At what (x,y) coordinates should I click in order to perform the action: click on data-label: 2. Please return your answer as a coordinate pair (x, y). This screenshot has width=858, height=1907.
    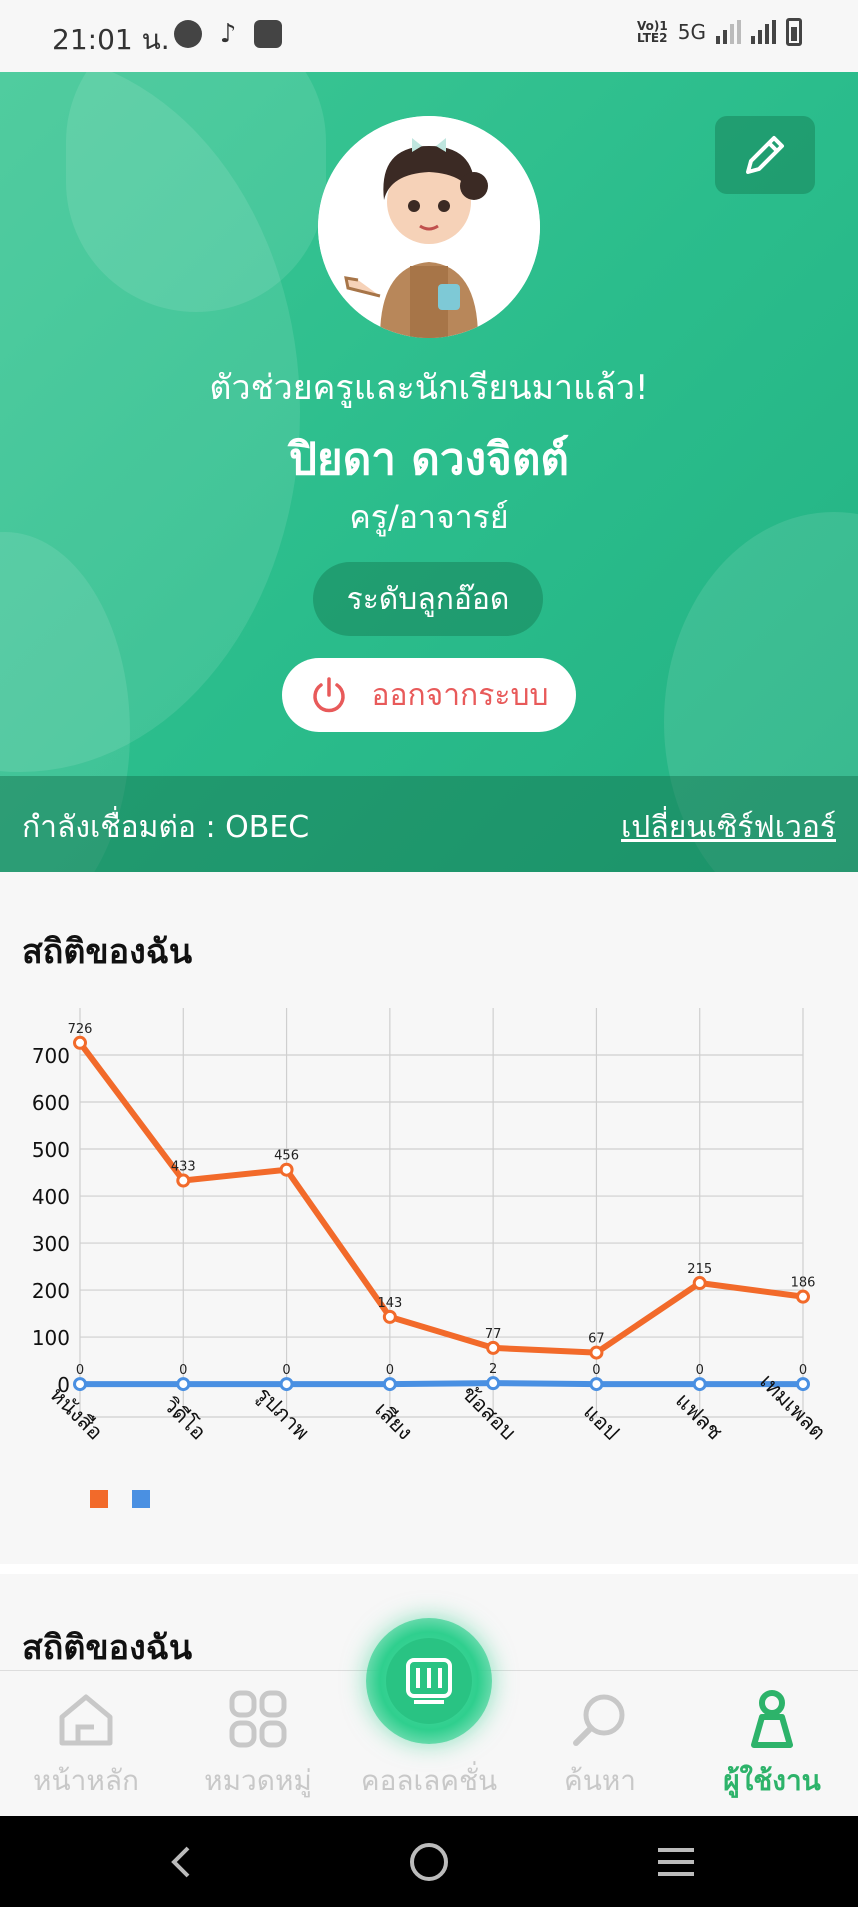
    Looking at the image, I should click on (493, 1369).